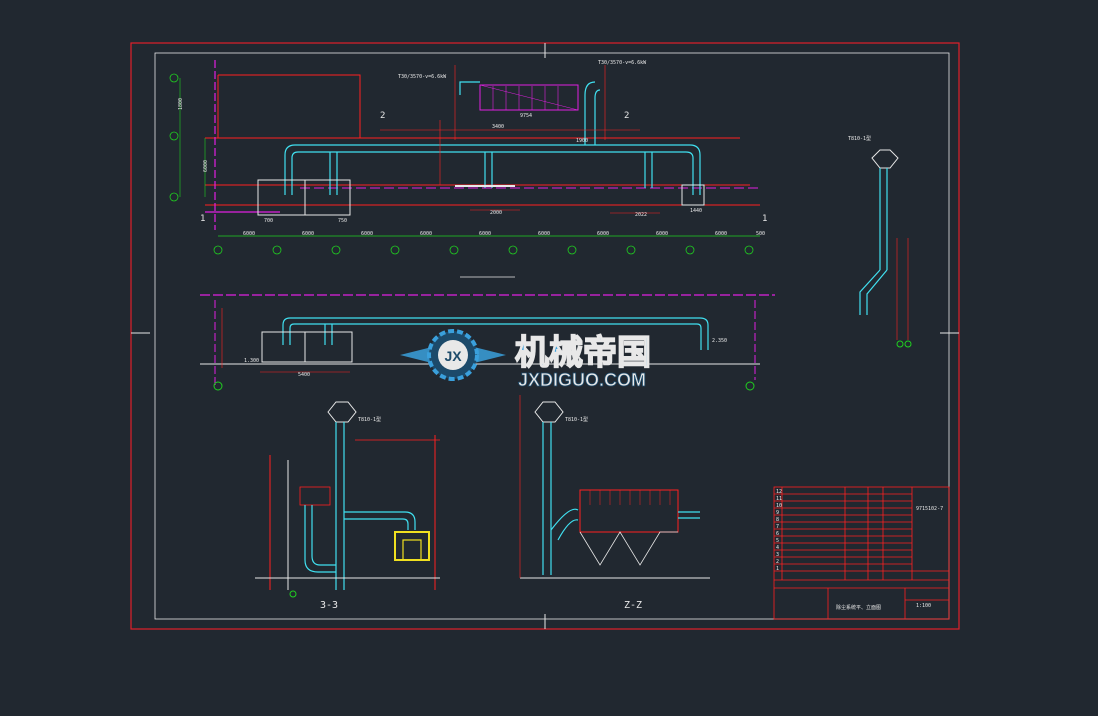  I want to click on dim-text: 1900, so click(582, 141).